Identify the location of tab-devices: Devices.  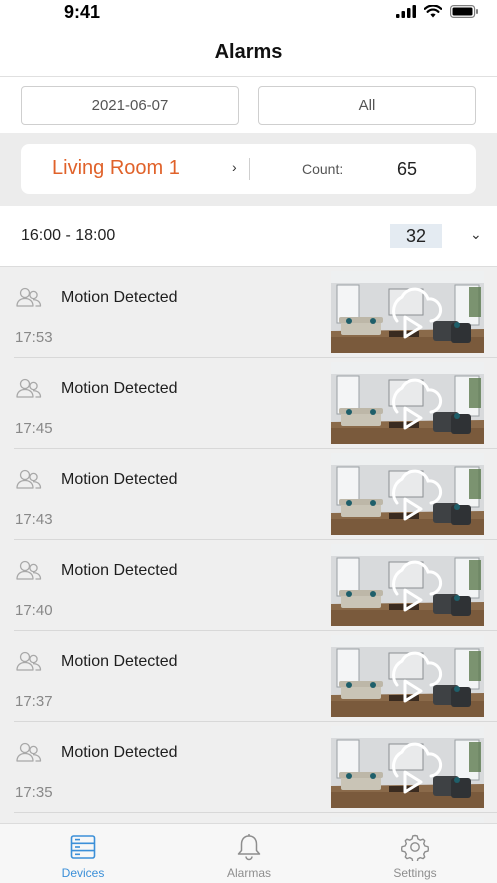
(83, 853).